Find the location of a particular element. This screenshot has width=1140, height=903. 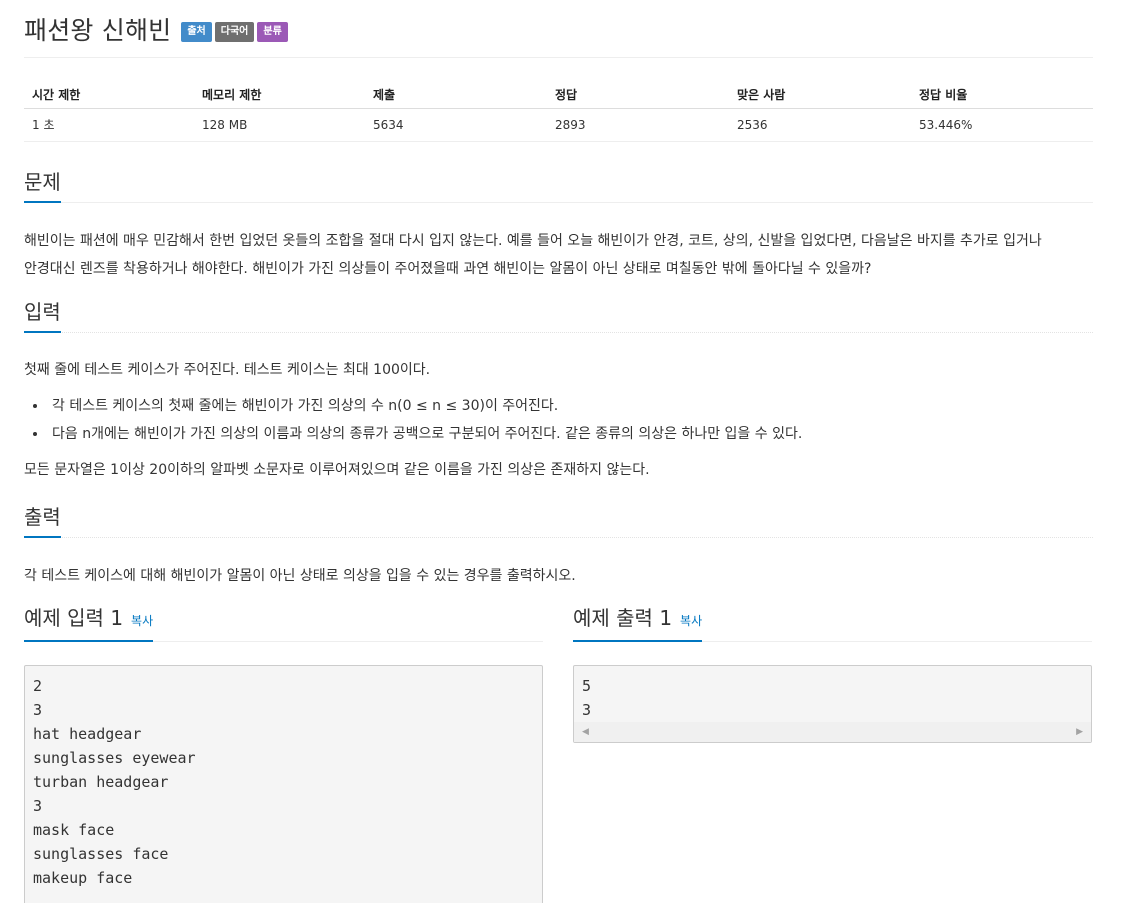

label-category: 분류 is located at coordinates (272, 31).